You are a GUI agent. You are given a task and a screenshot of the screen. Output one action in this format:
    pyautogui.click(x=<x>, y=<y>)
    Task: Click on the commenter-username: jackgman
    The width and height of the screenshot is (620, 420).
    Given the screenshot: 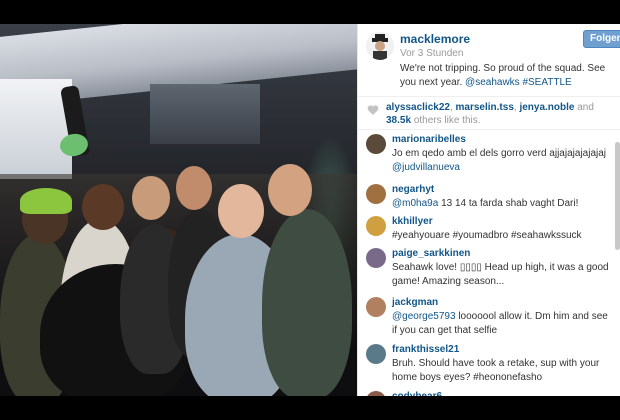 What is the action you would take?
    pyautogui.click(x=415, y=302)
    